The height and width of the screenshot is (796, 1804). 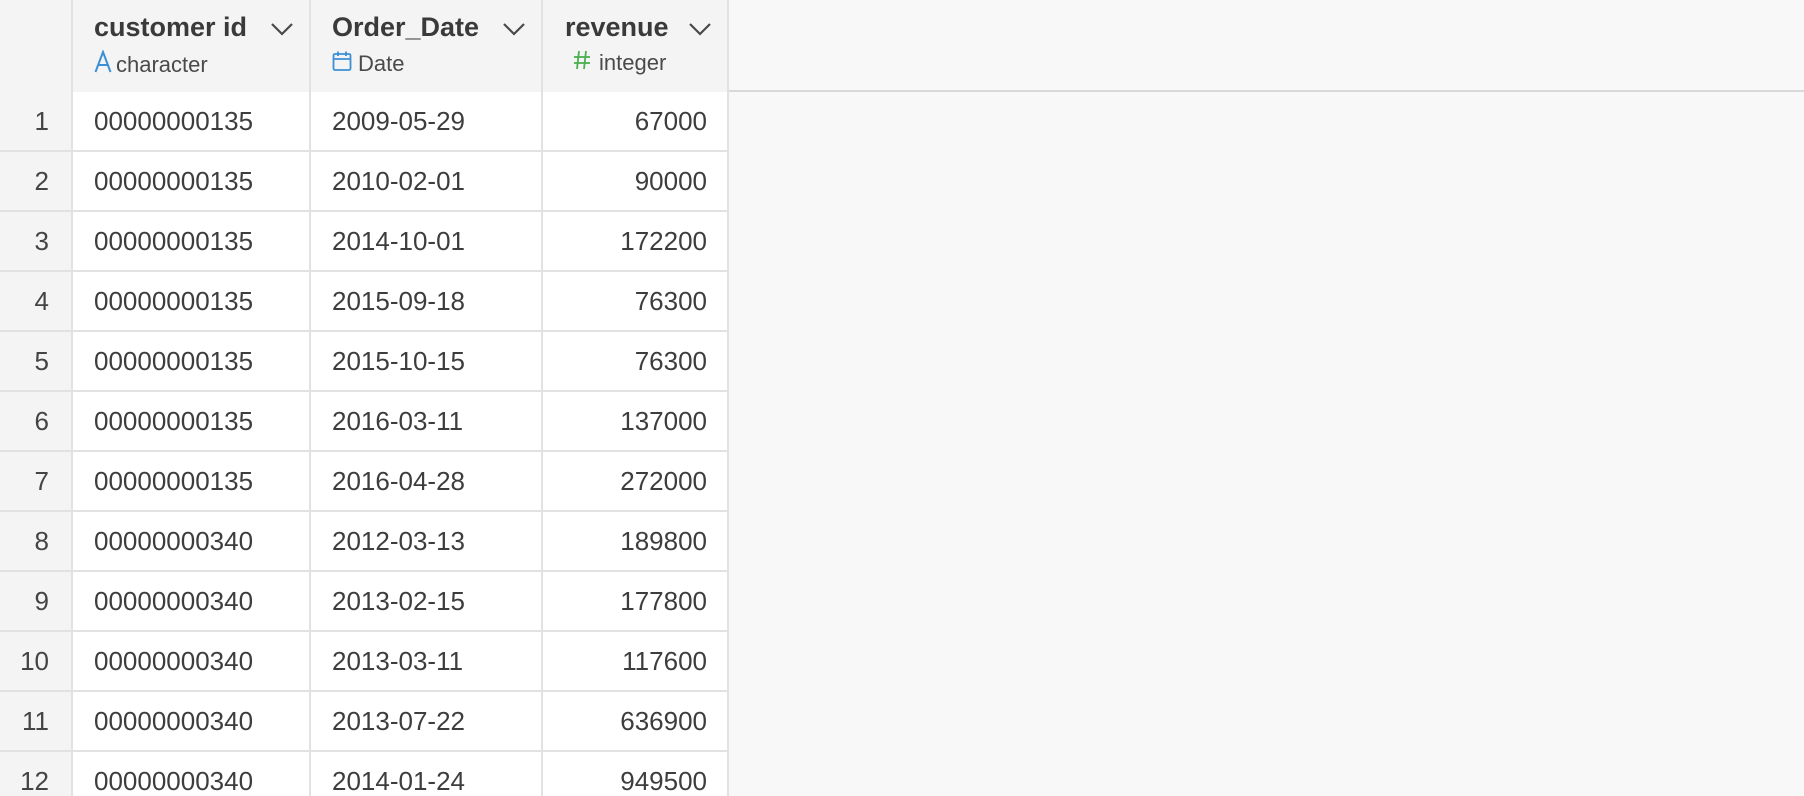 I want to click on column-type: Date, so click(x=368, y=64).